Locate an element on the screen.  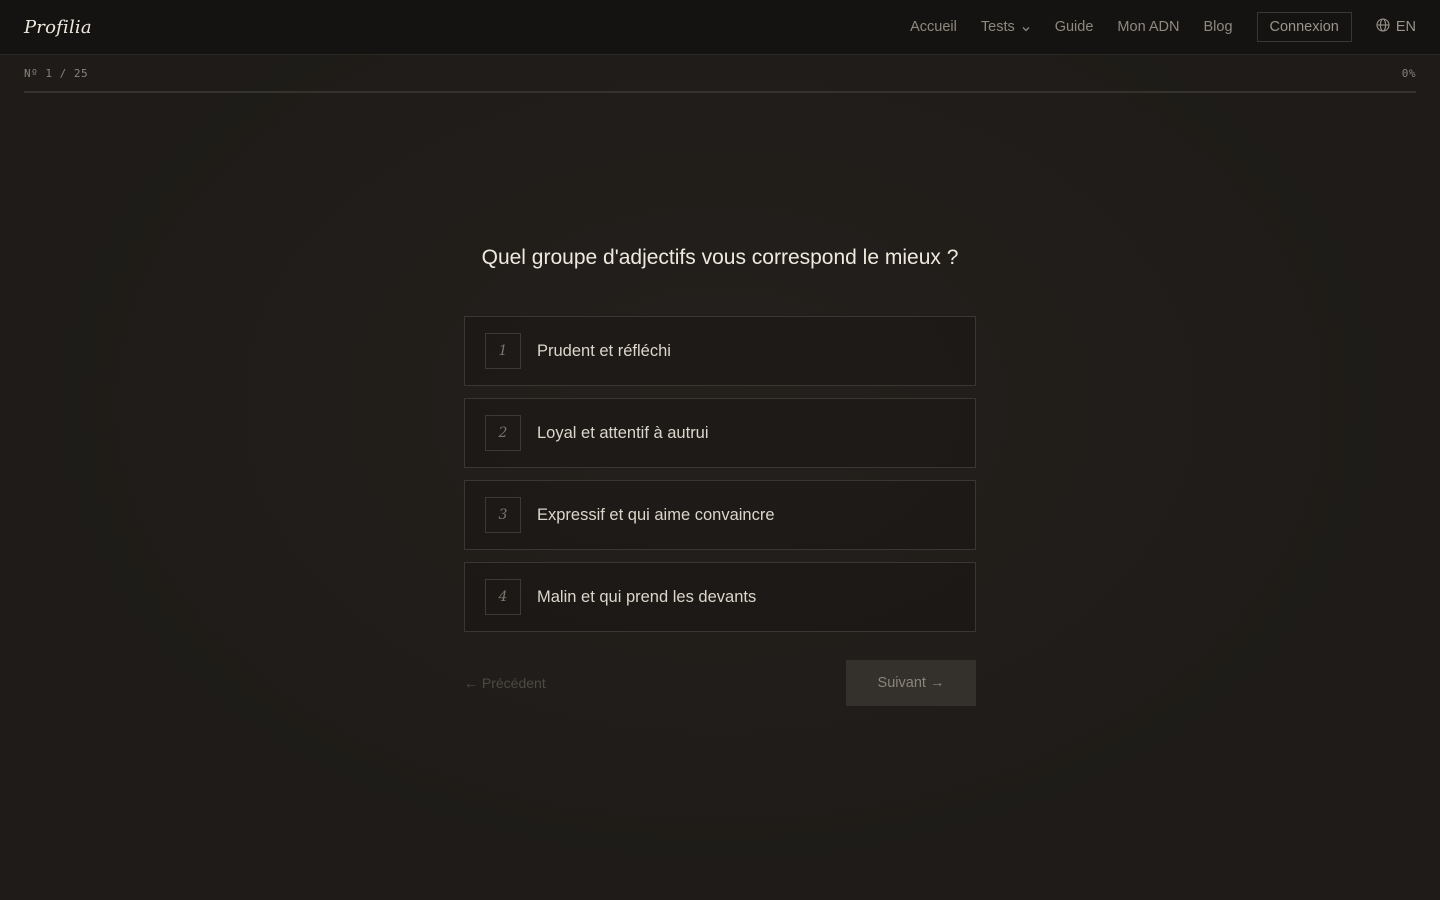
answer-option-3: 3 Expressif et qui aime convaincre is located at coordinates (720, 515).